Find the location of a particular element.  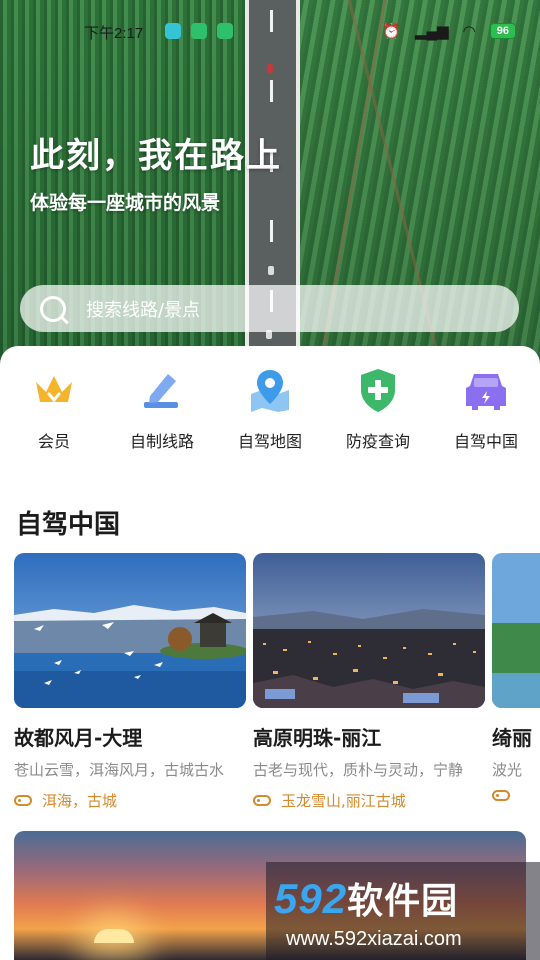

quick-item-epidemic-query: 防疫查询 is located at coordinates (378, 410).